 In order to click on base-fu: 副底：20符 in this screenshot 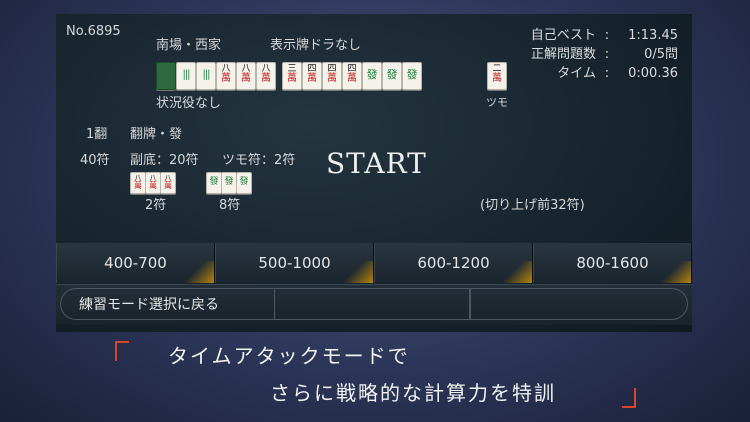, I will do `click(164, 160)`.